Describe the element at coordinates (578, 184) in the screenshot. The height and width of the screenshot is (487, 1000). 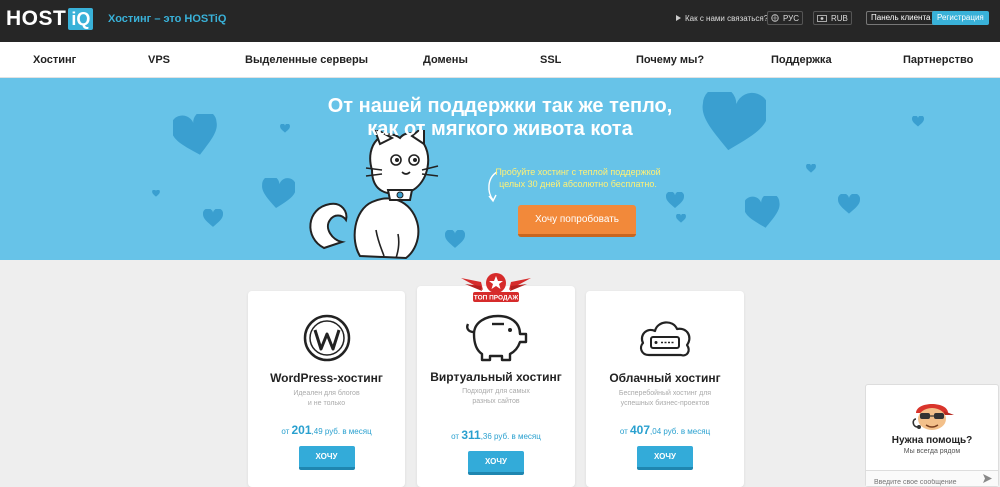
I see `hero-subtitle-line2: целых 30 дней абсолютно бесплатно.` at that location.